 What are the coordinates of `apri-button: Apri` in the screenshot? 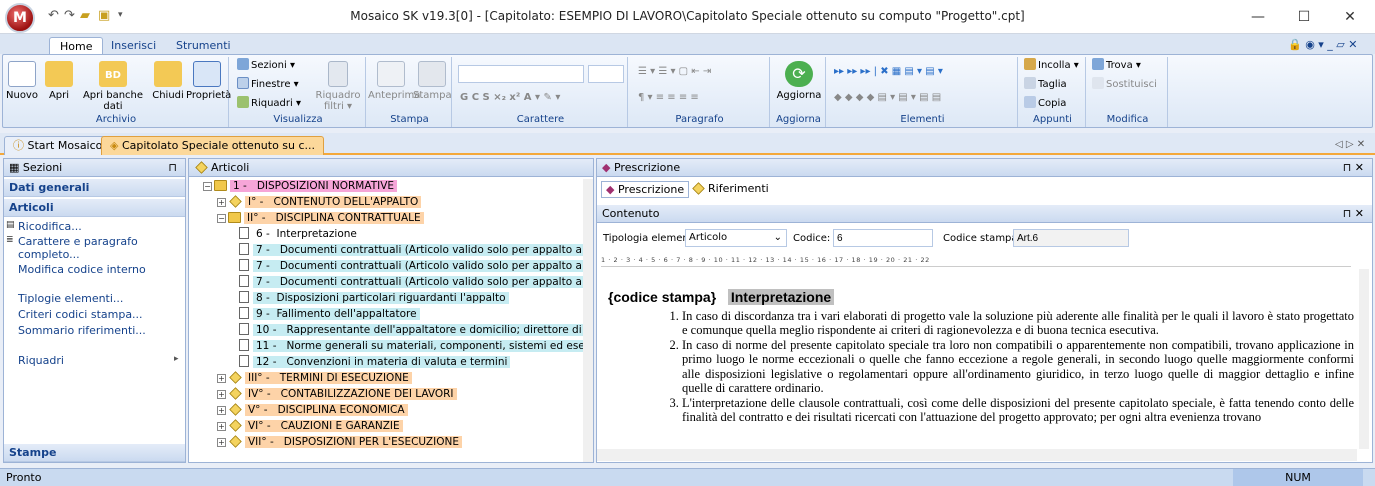 It's located at (59, 80).